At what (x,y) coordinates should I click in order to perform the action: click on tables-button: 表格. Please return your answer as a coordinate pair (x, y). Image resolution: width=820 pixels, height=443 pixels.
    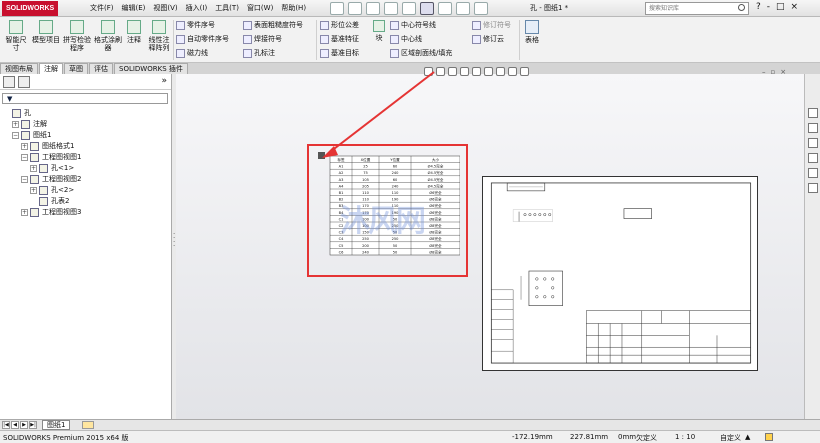
    Looking at the image, I should click on (532, 32).